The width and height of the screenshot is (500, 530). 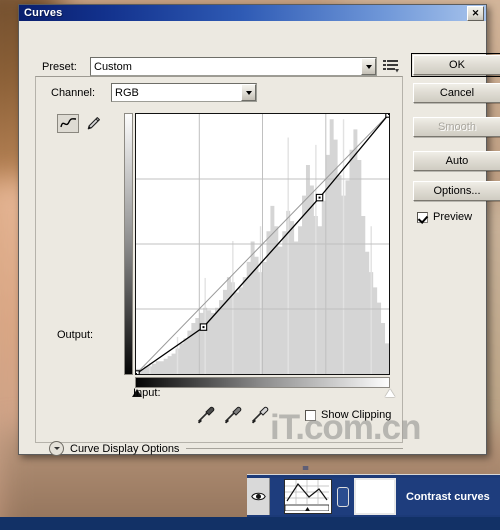 I want to click on white-point-eyedropper, so click(x=259, y=415).